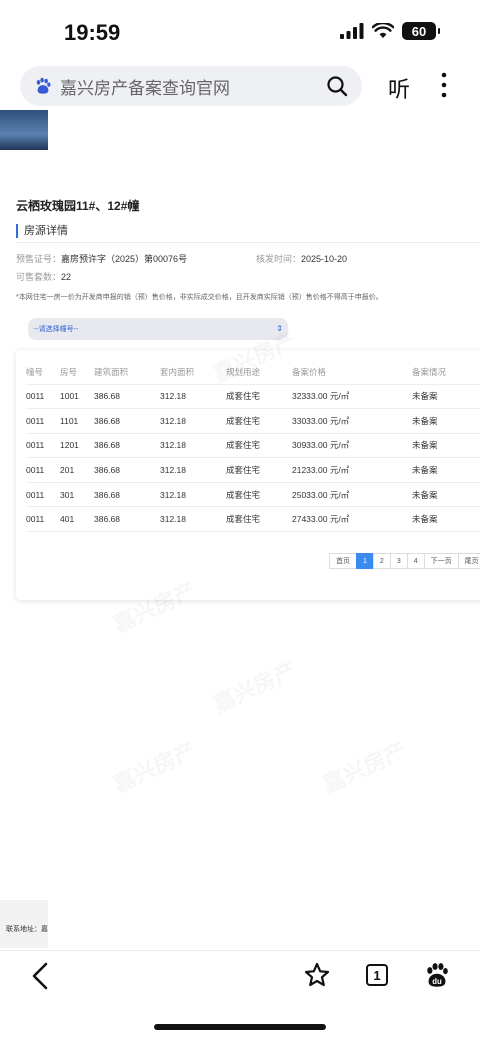 Image resolution: width=480 pixels, height=1040 pixels. I want to click on units-info: 可售套数：22, so click(43, 276).